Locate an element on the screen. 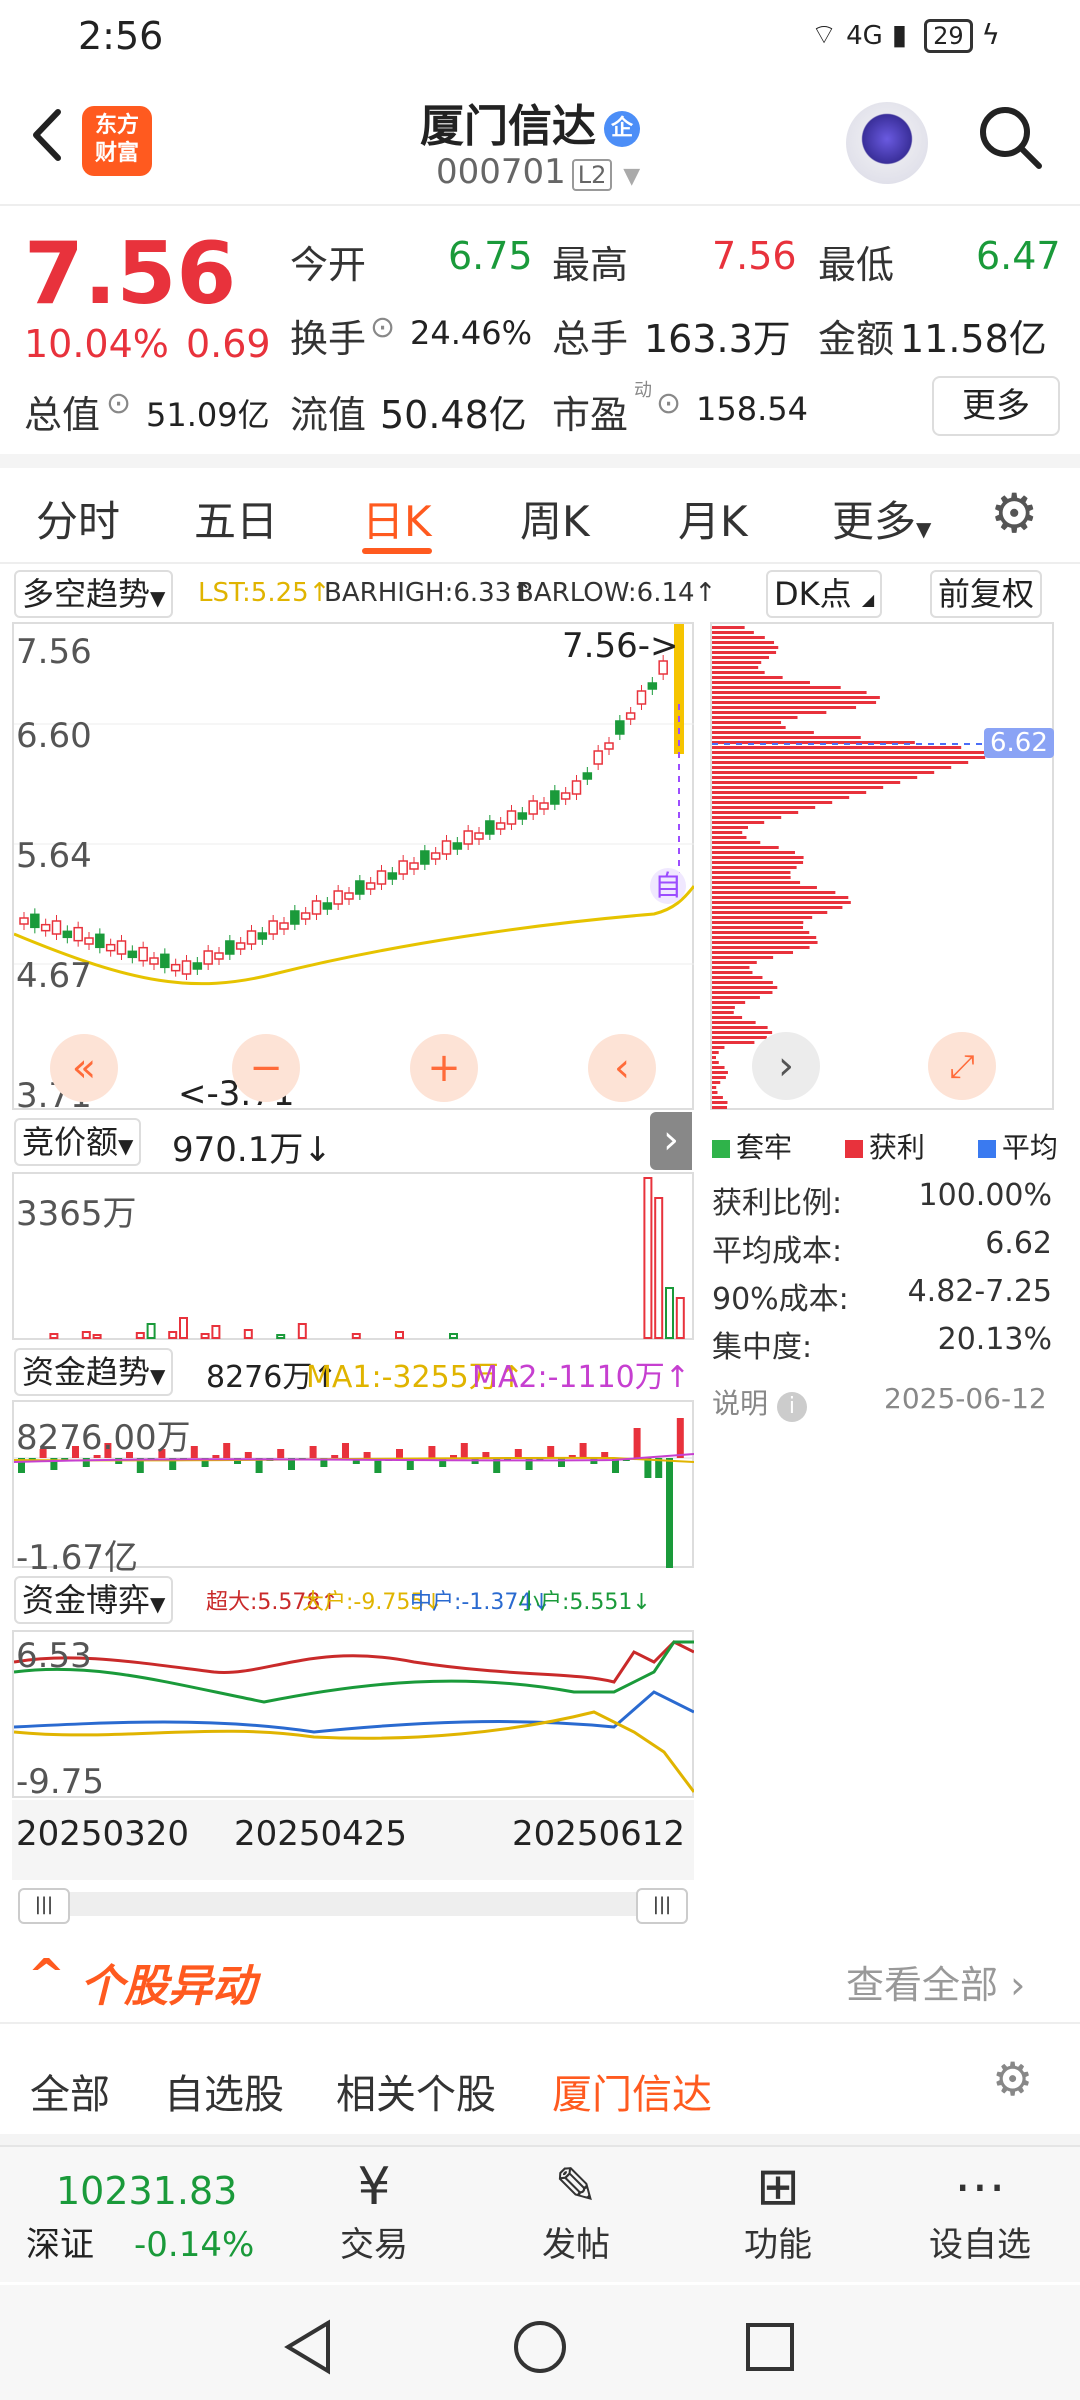  date-middle: 20250425 is located at coordinates (321, 1834).